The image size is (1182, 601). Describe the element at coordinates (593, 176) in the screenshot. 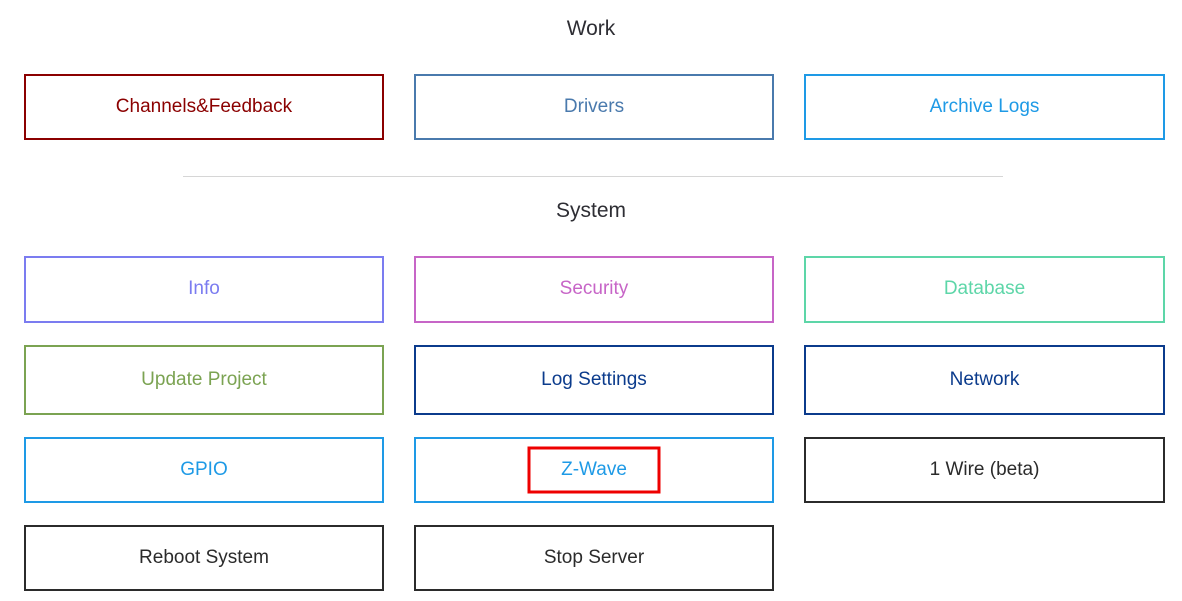

I see `section-divider` at that location.